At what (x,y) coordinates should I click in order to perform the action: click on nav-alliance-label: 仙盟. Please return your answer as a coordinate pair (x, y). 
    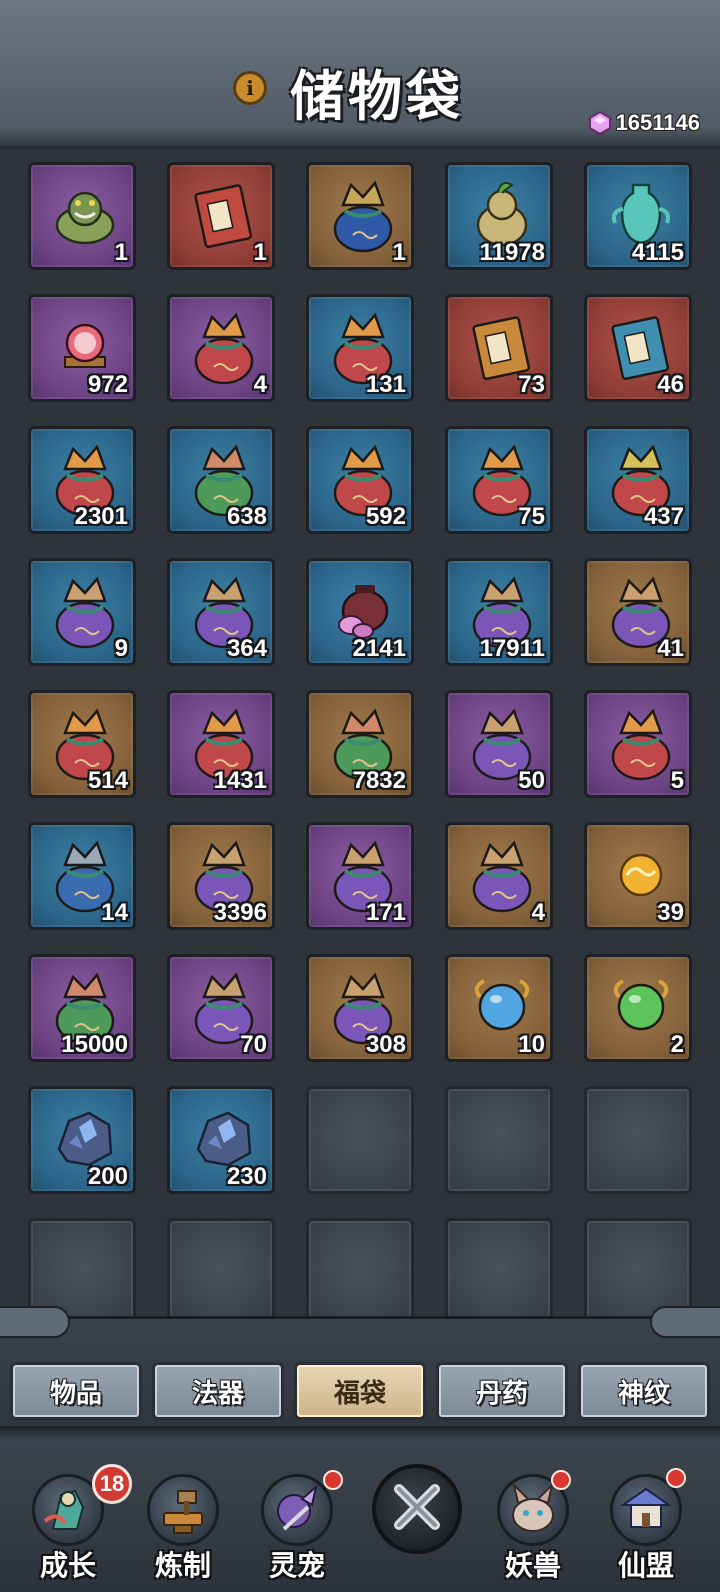
    Looking at the image, I should click on (645, 1565).